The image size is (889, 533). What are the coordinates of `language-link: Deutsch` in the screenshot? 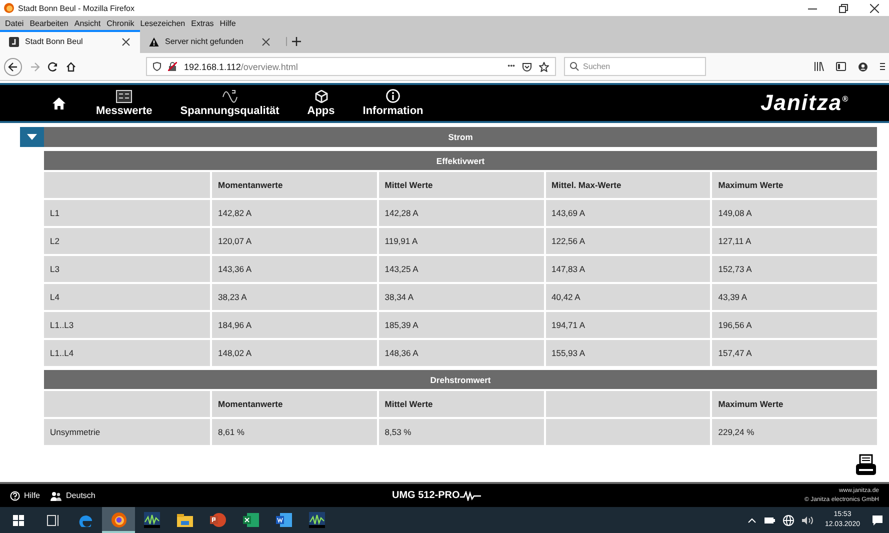 It's located at (73, 495).